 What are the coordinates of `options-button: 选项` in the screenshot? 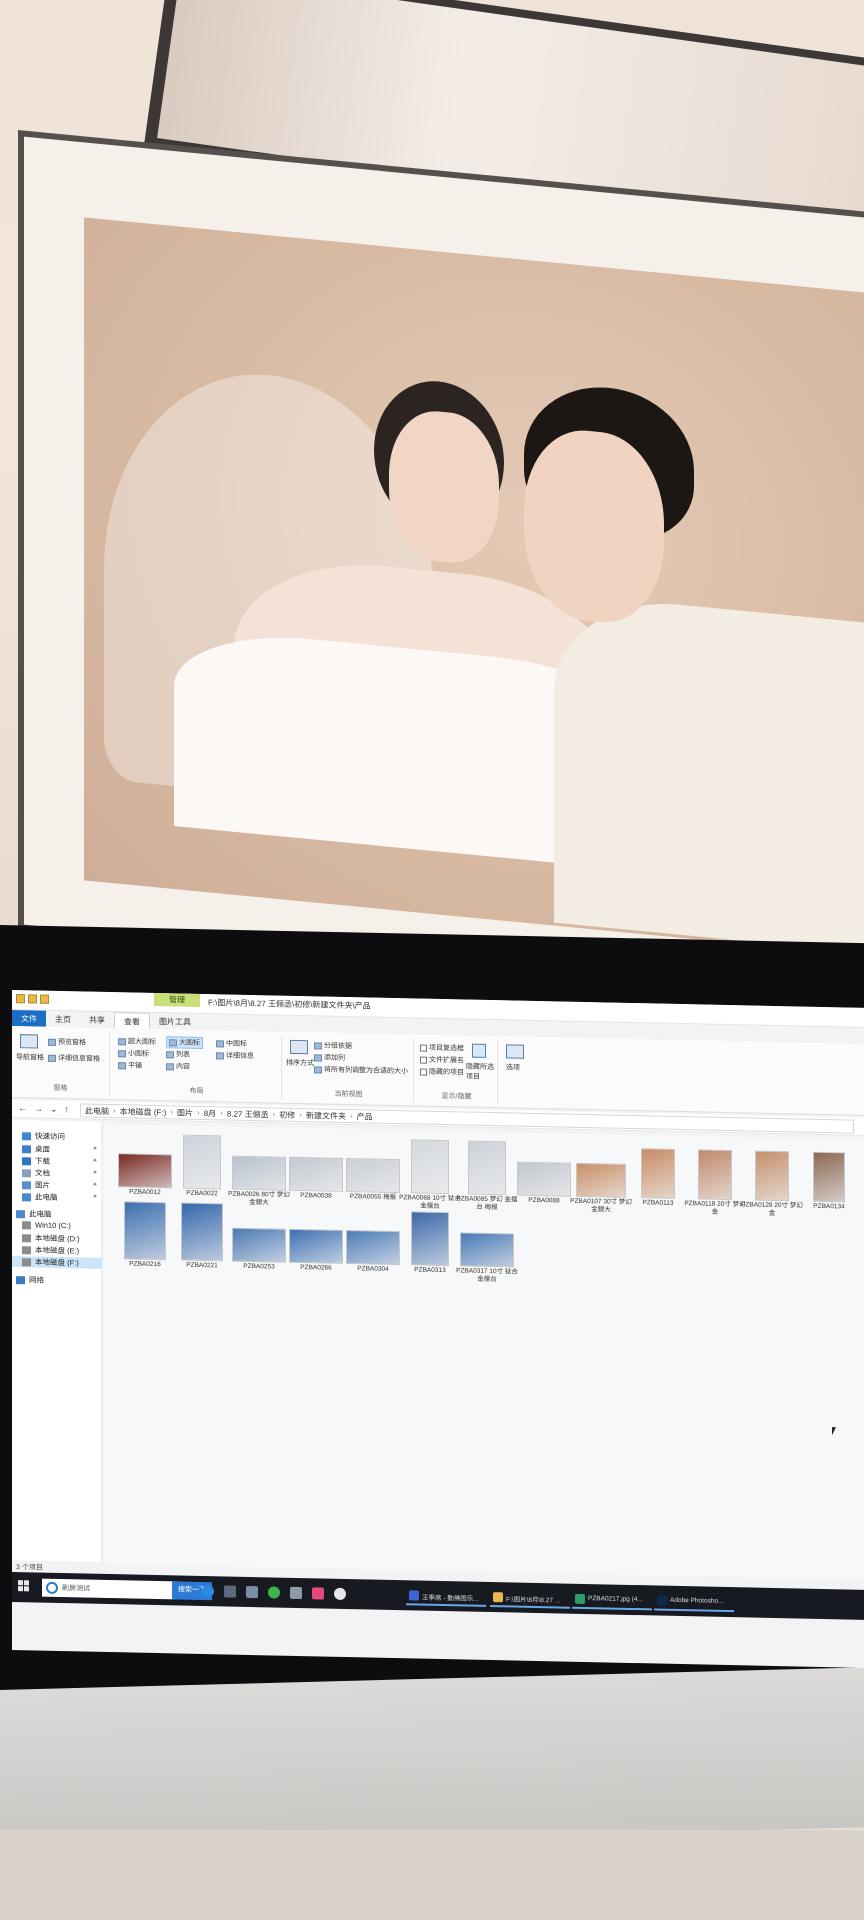 It's located at (513, 1067).